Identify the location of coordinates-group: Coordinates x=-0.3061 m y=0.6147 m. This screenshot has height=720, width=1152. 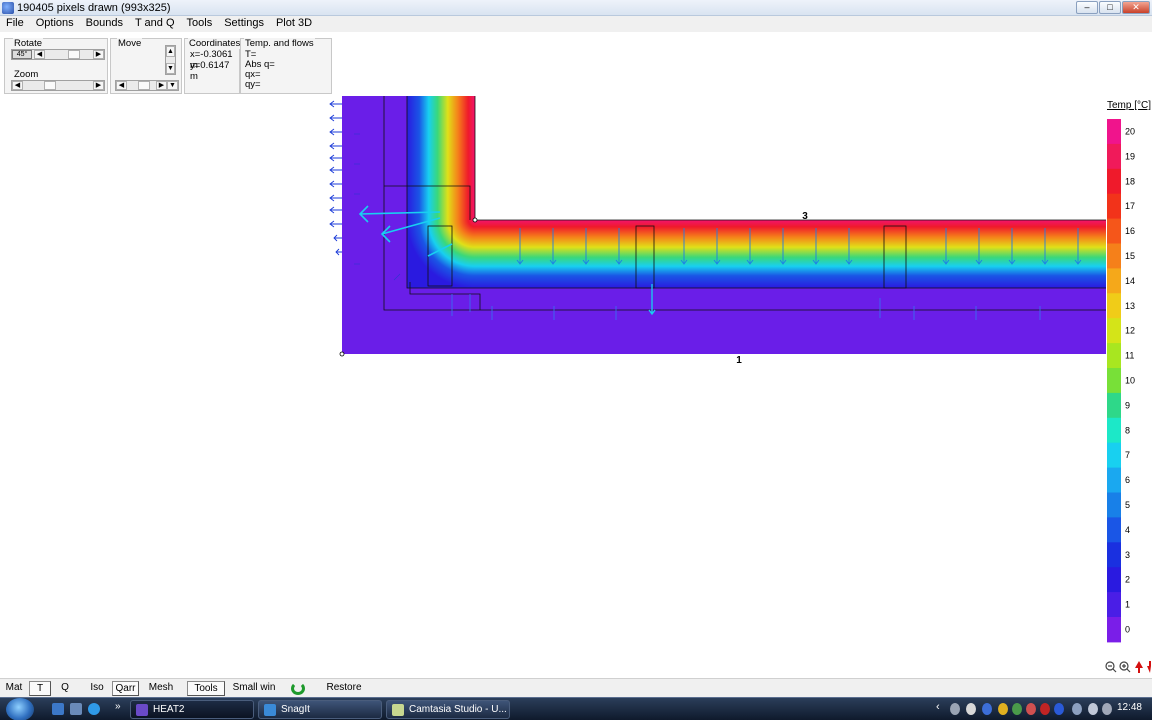
(213, 66).